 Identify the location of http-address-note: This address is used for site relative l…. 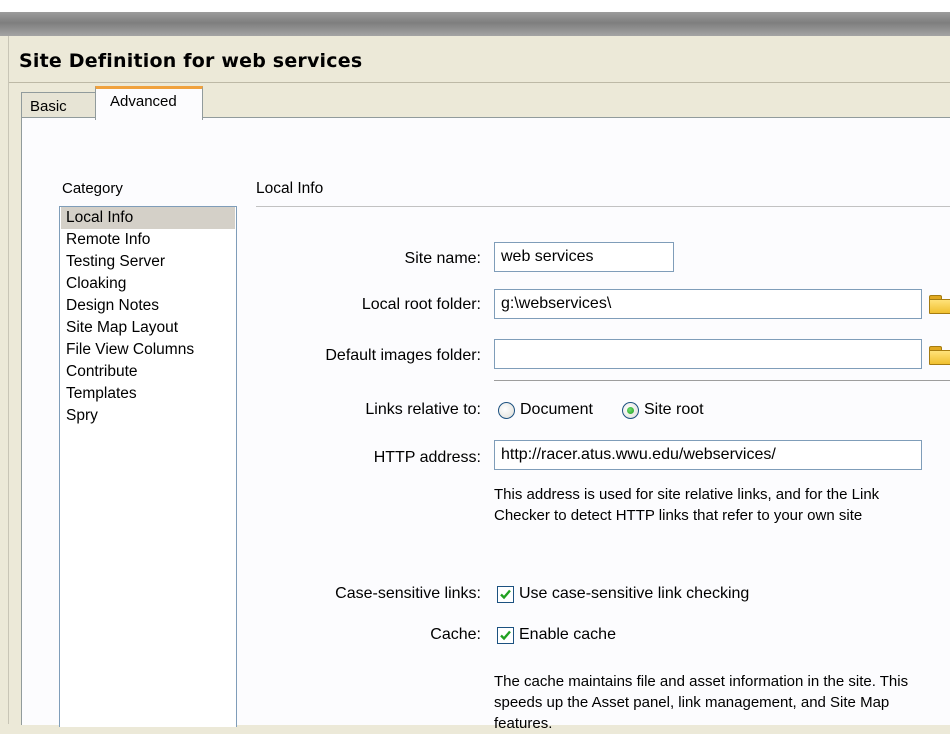
(687, 505).